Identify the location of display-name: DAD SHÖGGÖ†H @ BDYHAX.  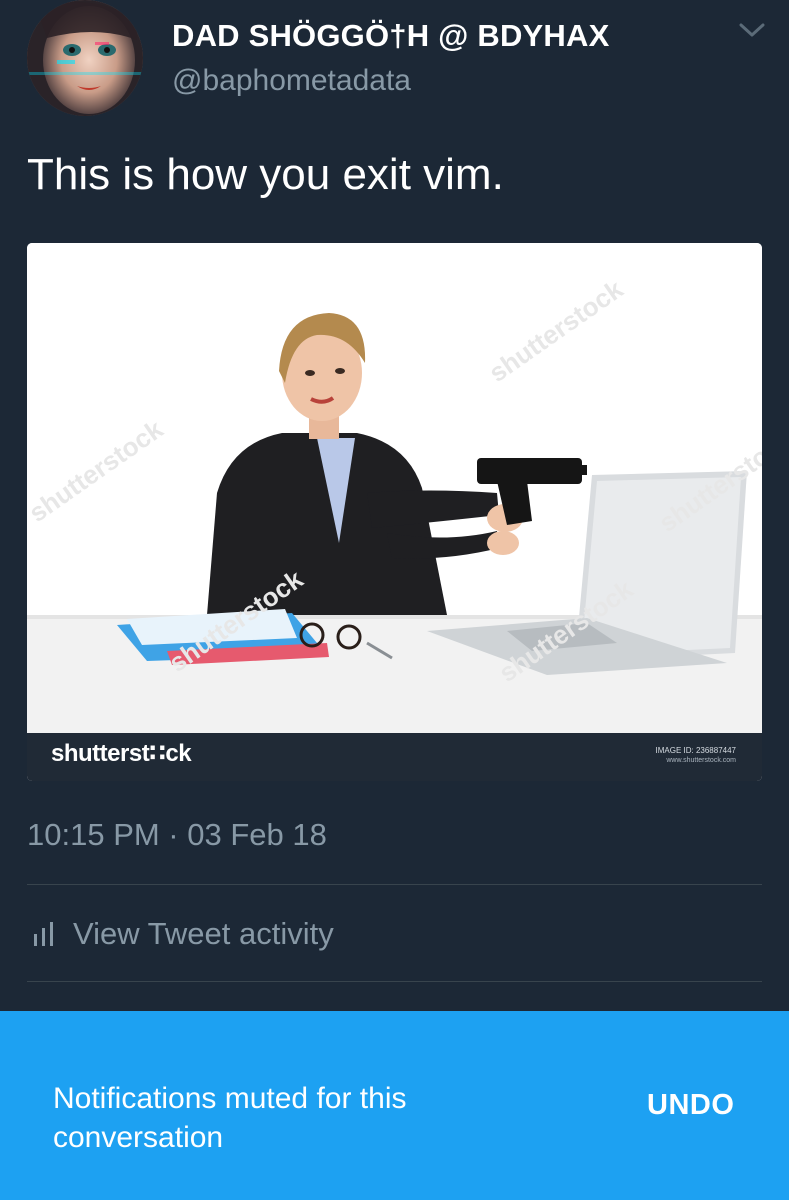
(390, 36).